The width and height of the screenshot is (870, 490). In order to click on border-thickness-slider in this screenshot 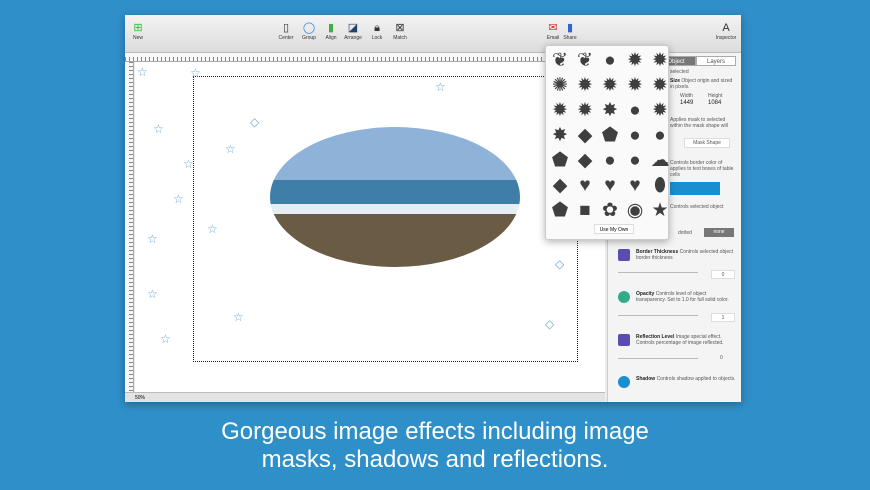, I will do `click(658, 272)`.